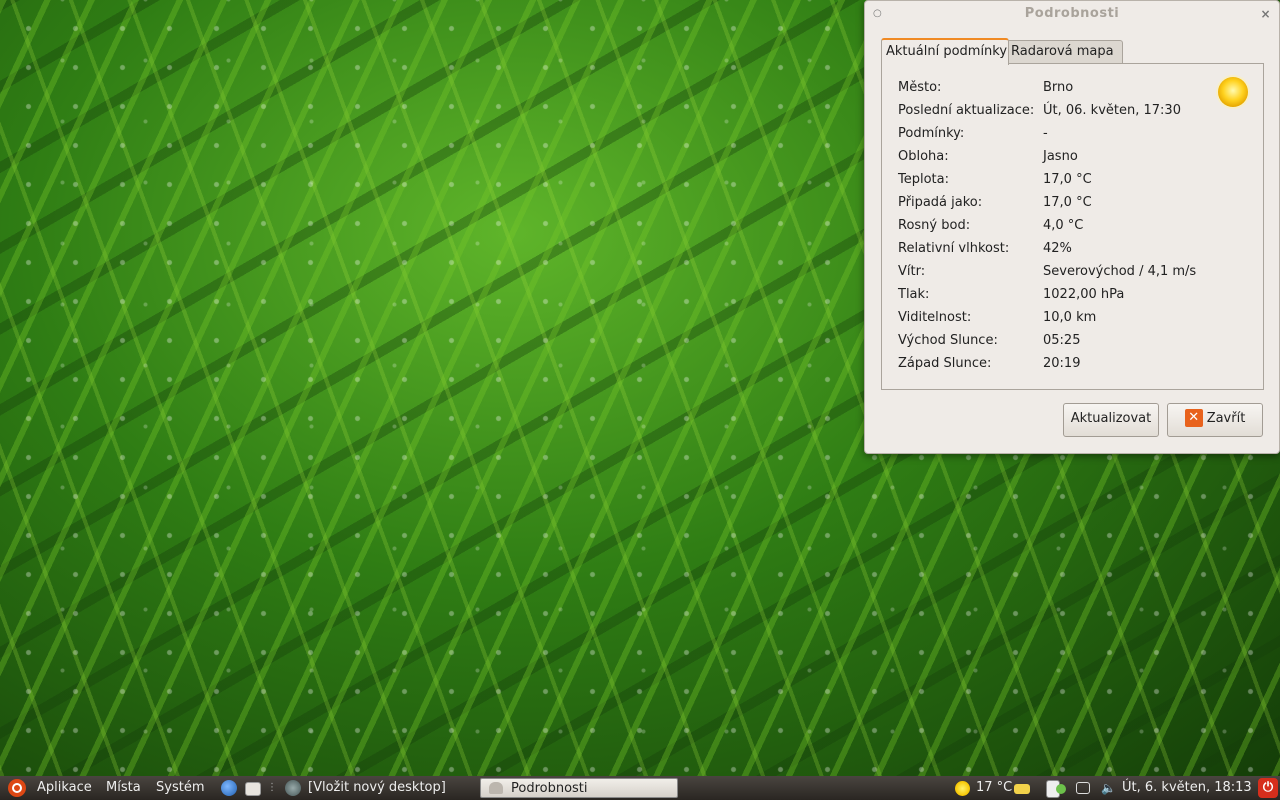 This screenshot has height=800, width=1280. What do you see at coordinates (1062, 363) in the screenshot?
I see `detail-value: 20:19` at bounding box center [1062, 363].